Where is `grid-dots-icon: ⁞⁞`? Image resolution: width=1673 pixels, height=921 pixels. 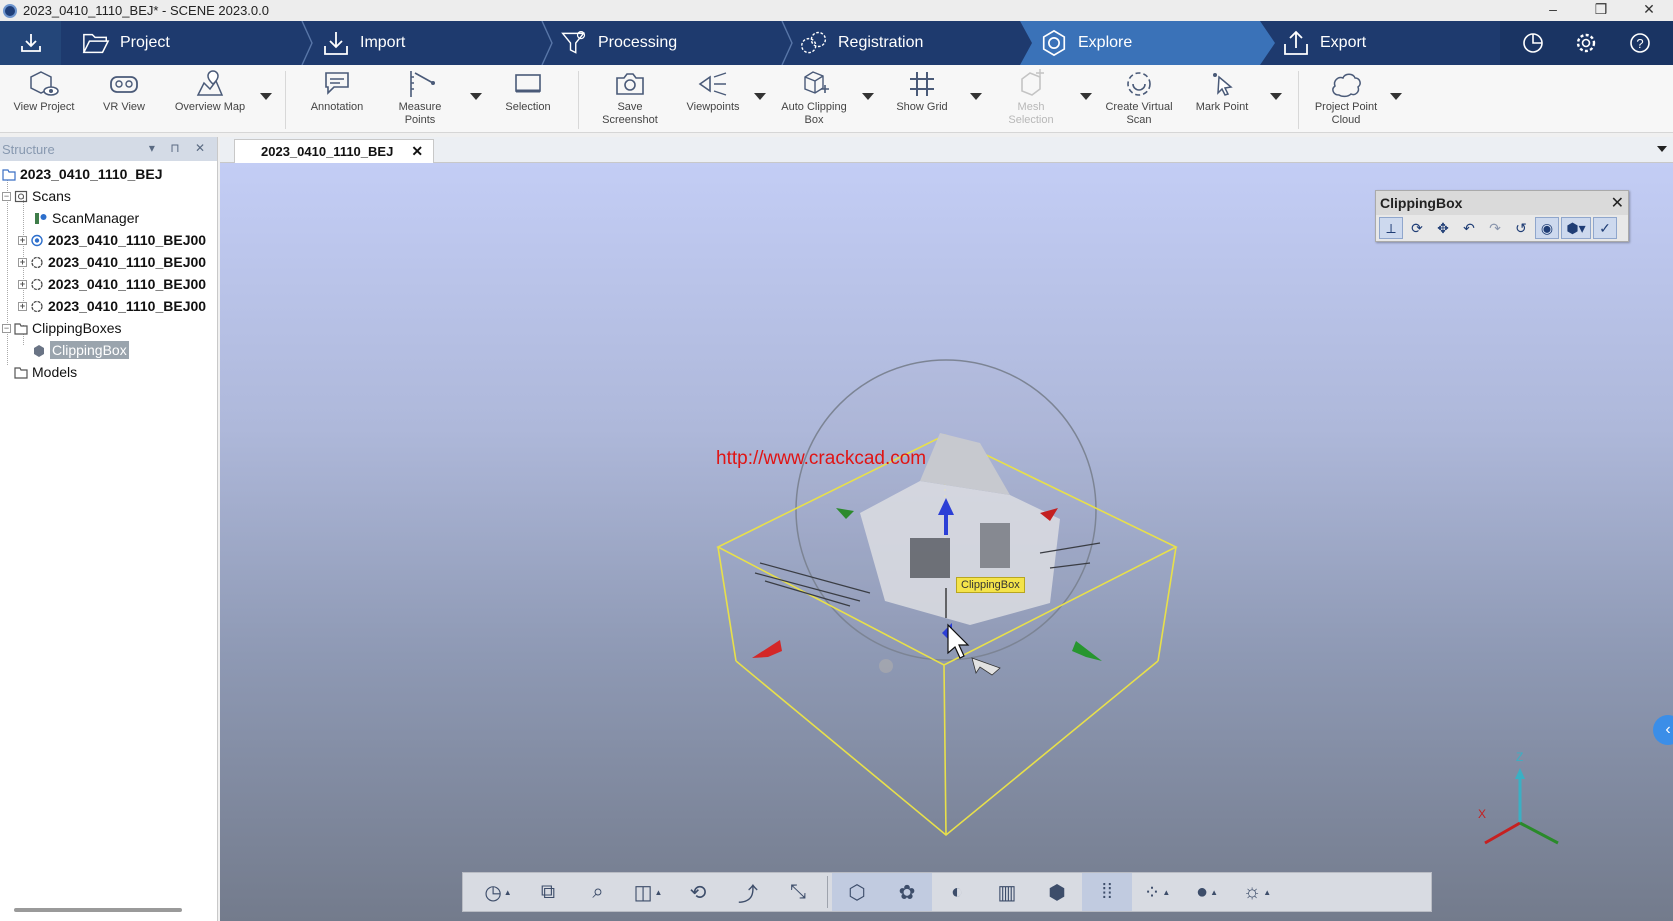
grid-dots-icon: ⁞⁞ is located at coordinates (1107, 892).